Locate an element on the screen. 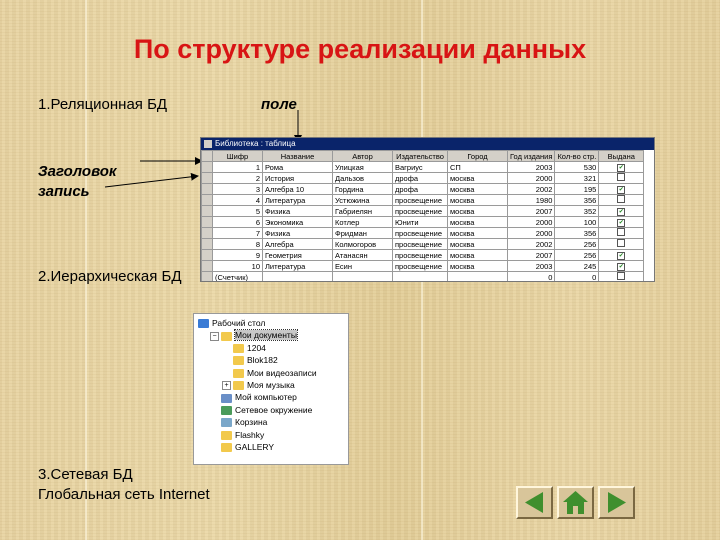  table-cell: Экономика is located at coordinates (297, 222).